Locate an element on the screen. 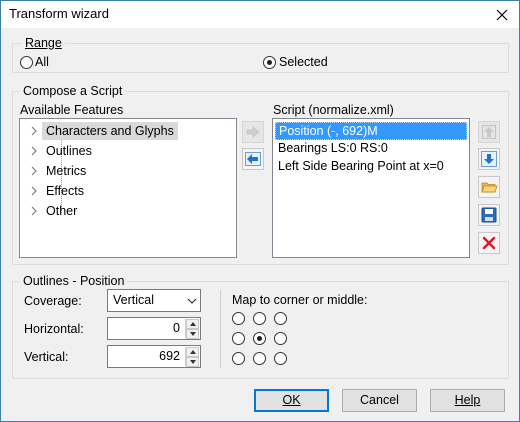 This screenshot has width=520, height=422. tree-item-effects: Effects is located at coordinates (125, 191).